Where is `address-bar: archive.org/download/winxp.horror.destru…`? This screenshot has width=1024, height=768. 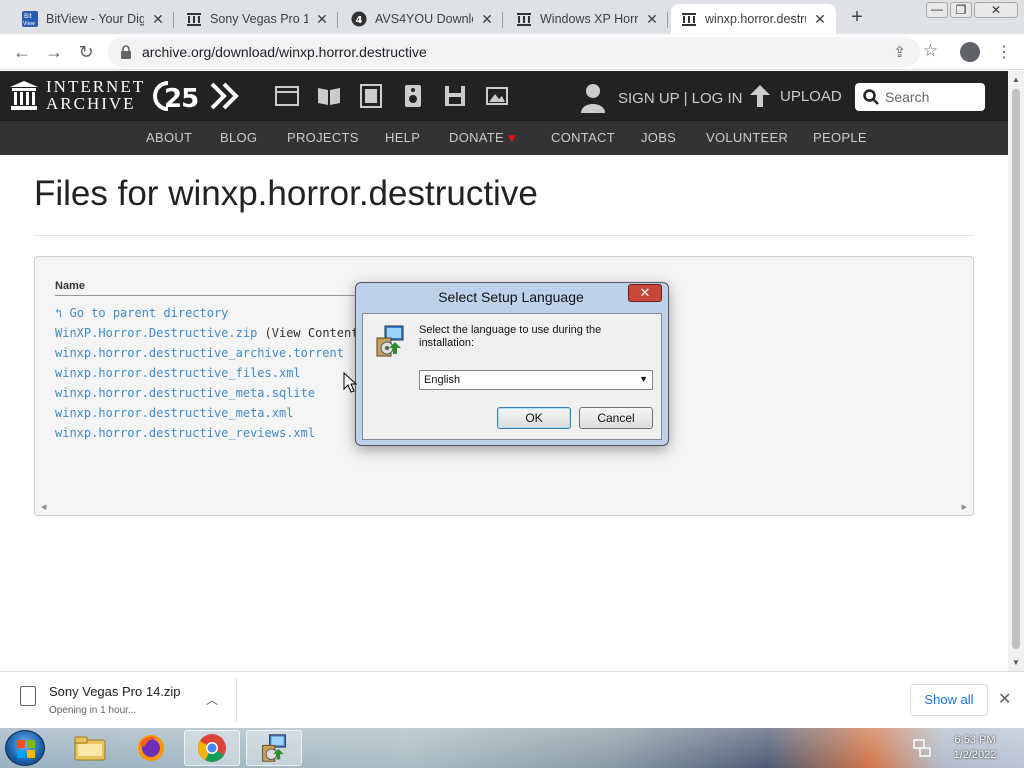
address-bar: archive.org/download/winxp.horror.destru… is located at coordinates (523, 52).